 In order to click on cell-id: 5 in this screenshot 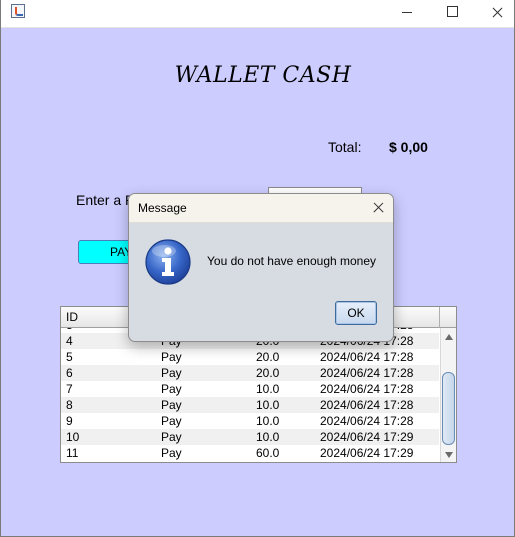, I will do `click(69, 357)`.